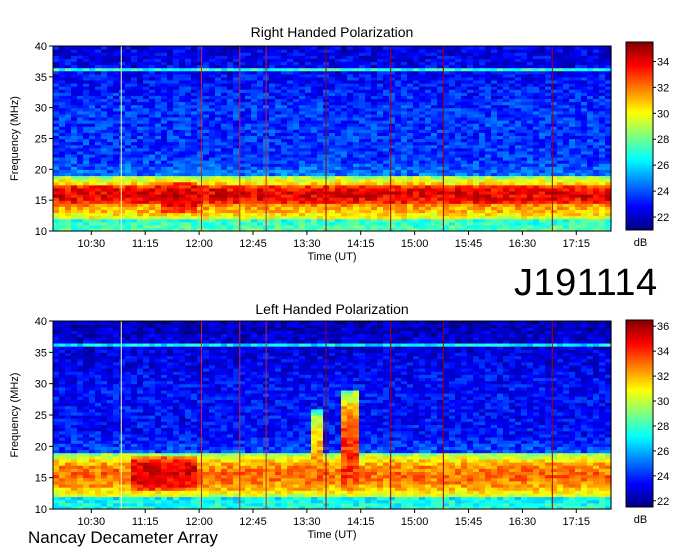 The image size is (680, 552). I want to click on panel-title: Right Handed Polarization, so click(332, 32).